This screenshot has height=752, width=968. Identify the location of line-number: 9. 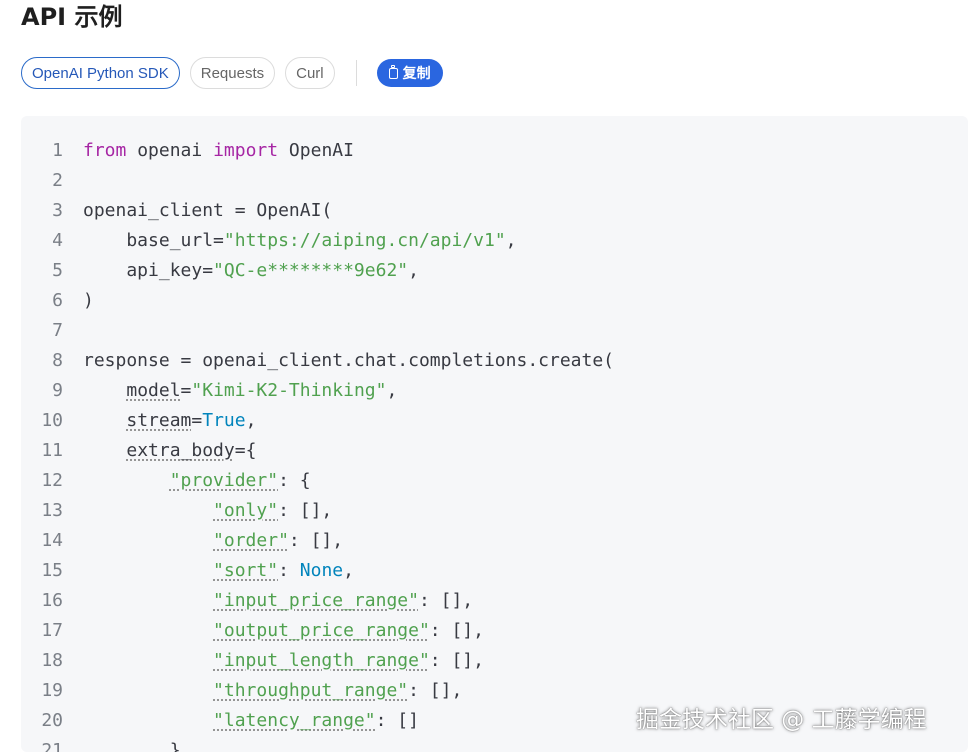
(57, 390).